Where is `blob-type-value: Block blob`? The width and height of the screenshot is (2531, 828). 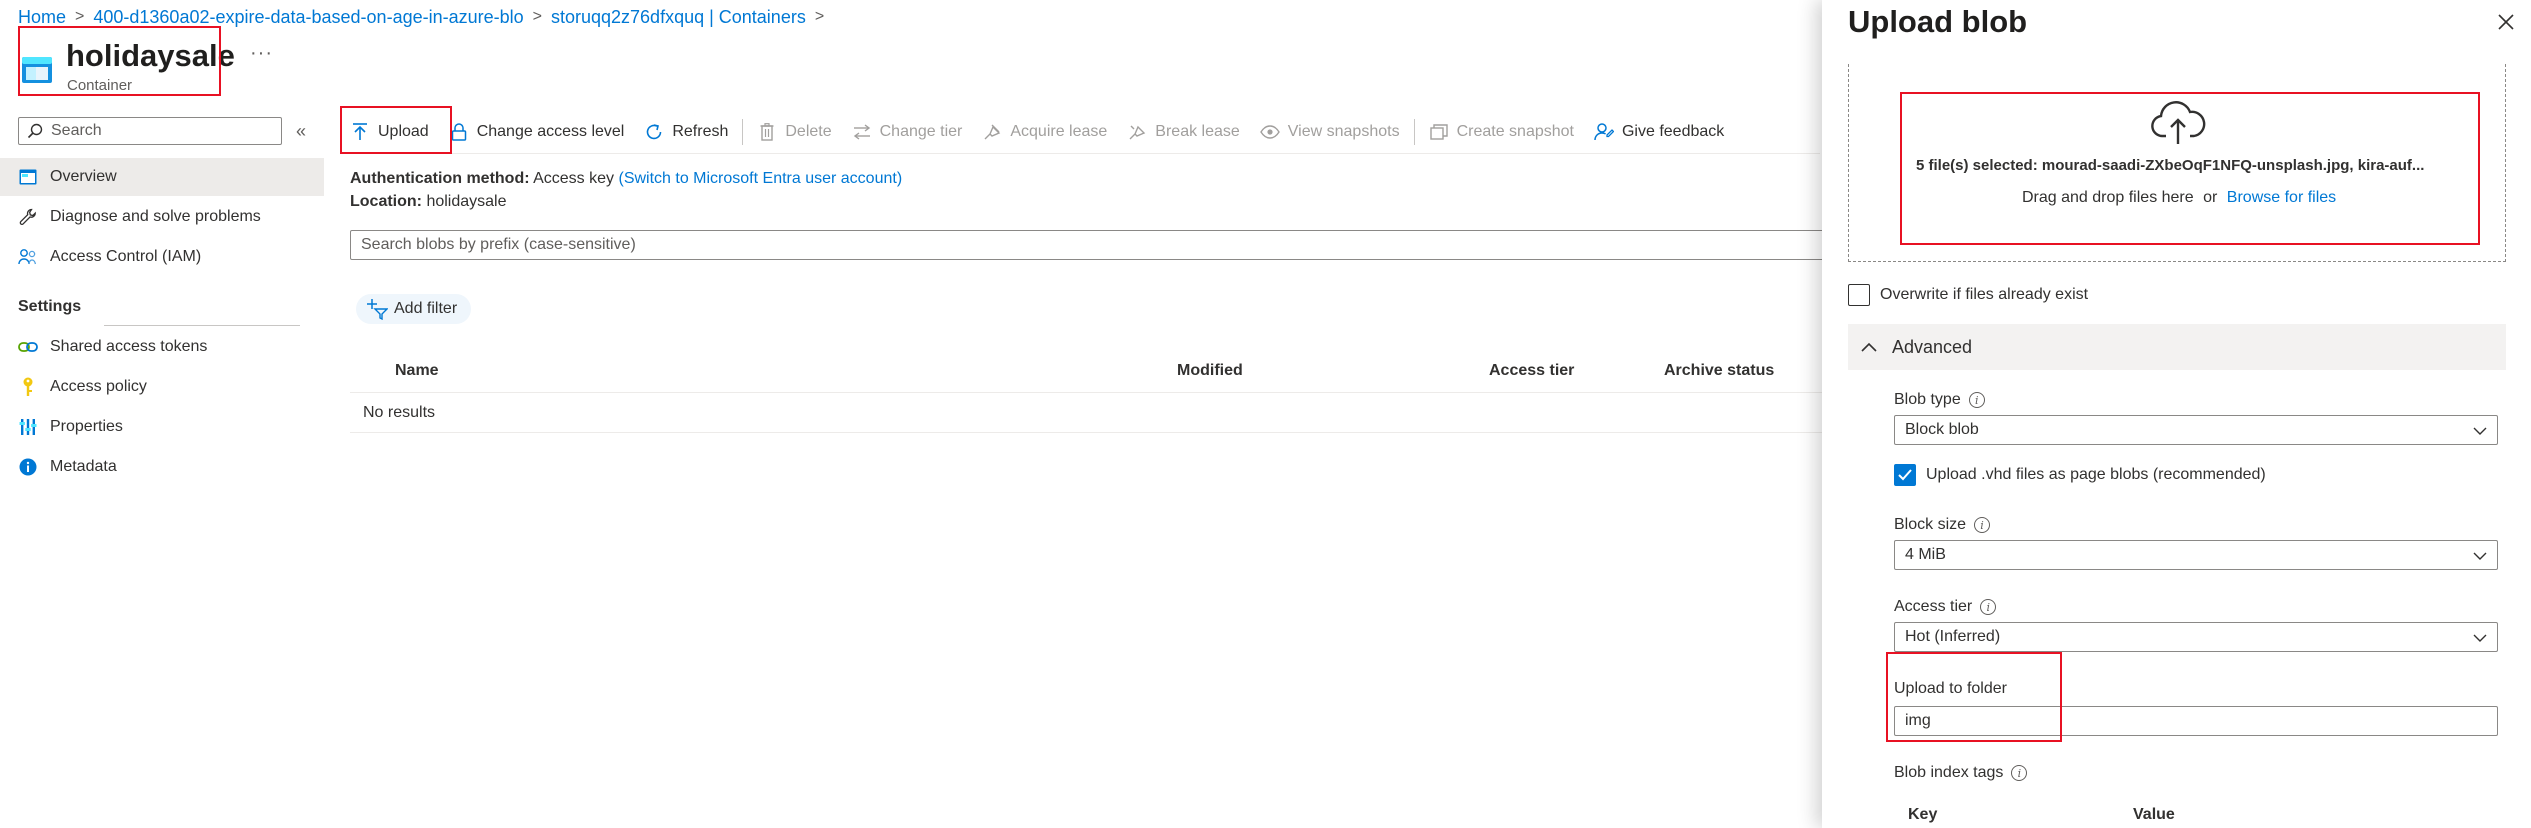 blob-type-value: Block blob is located at coordinates (1942, 429).